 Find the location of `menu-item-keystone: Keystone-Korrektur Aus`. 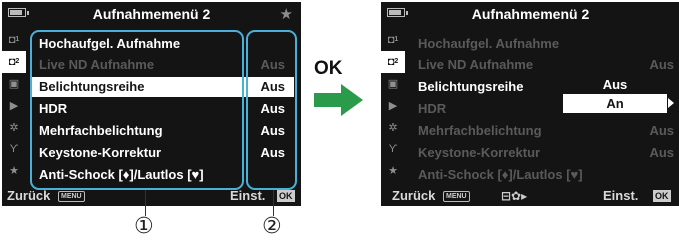

menu-item-keystone: Keystone-Korrektur Aus is located at coordinates (543, 153).